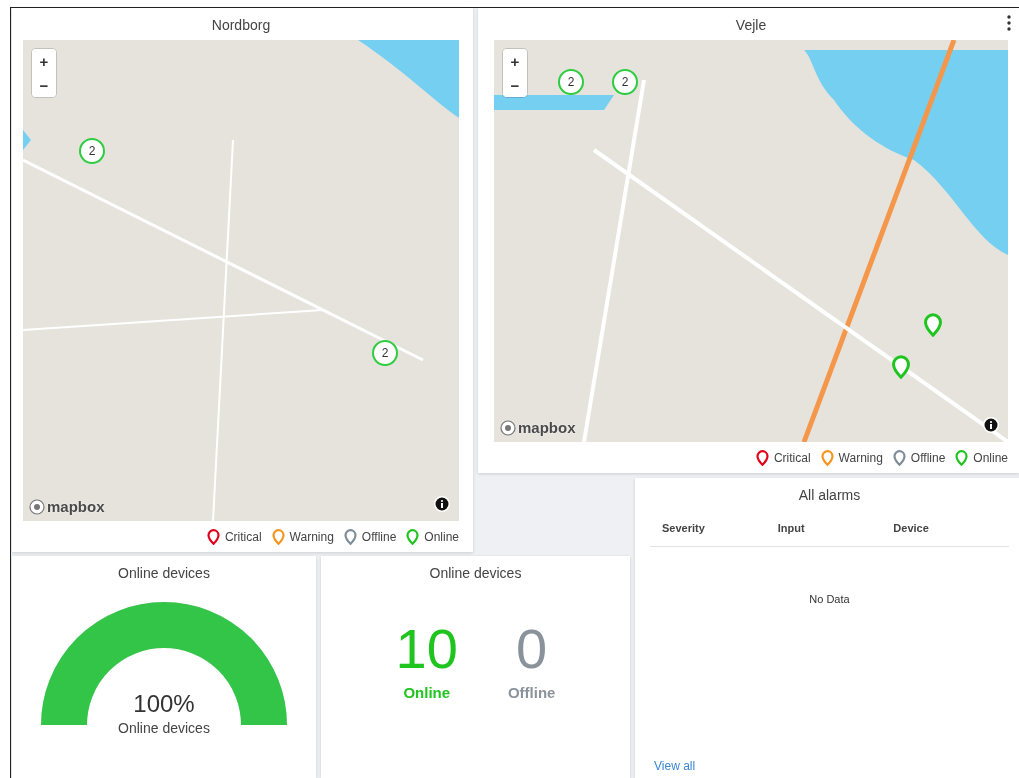 The height and width of the screenshot is (778, 1019). Describe the element at coordinates (673, 768) in the screenshot. I see `view-all-link: View all` at that location.